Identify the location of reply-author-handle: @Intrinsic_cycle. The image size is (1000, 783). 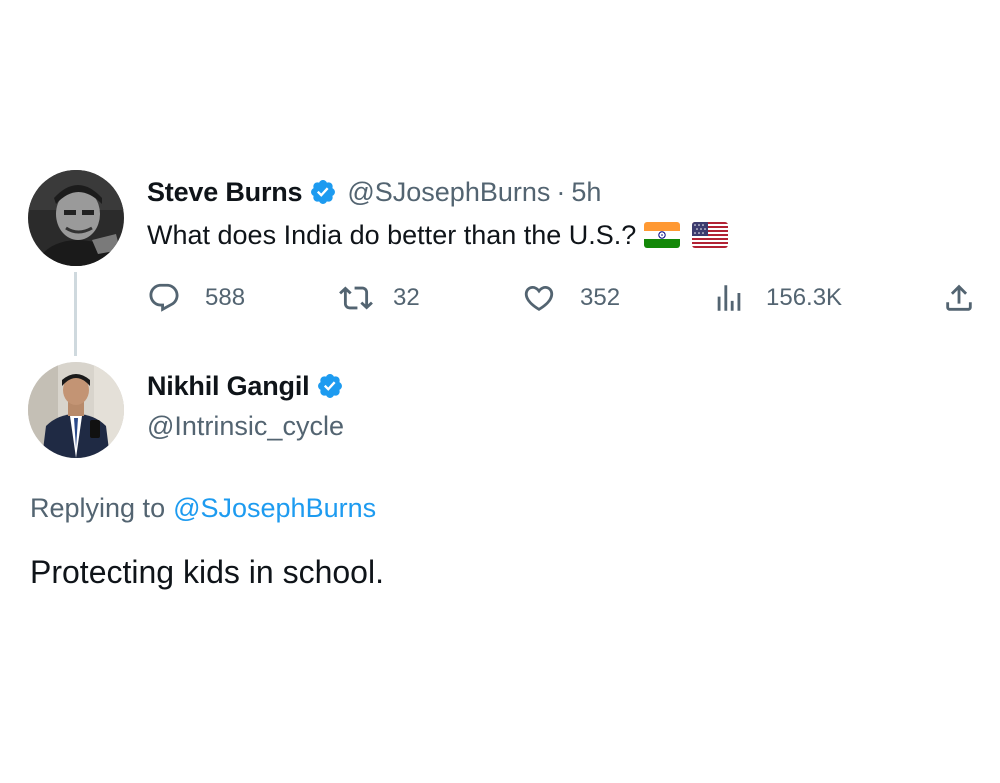
(245, 426).